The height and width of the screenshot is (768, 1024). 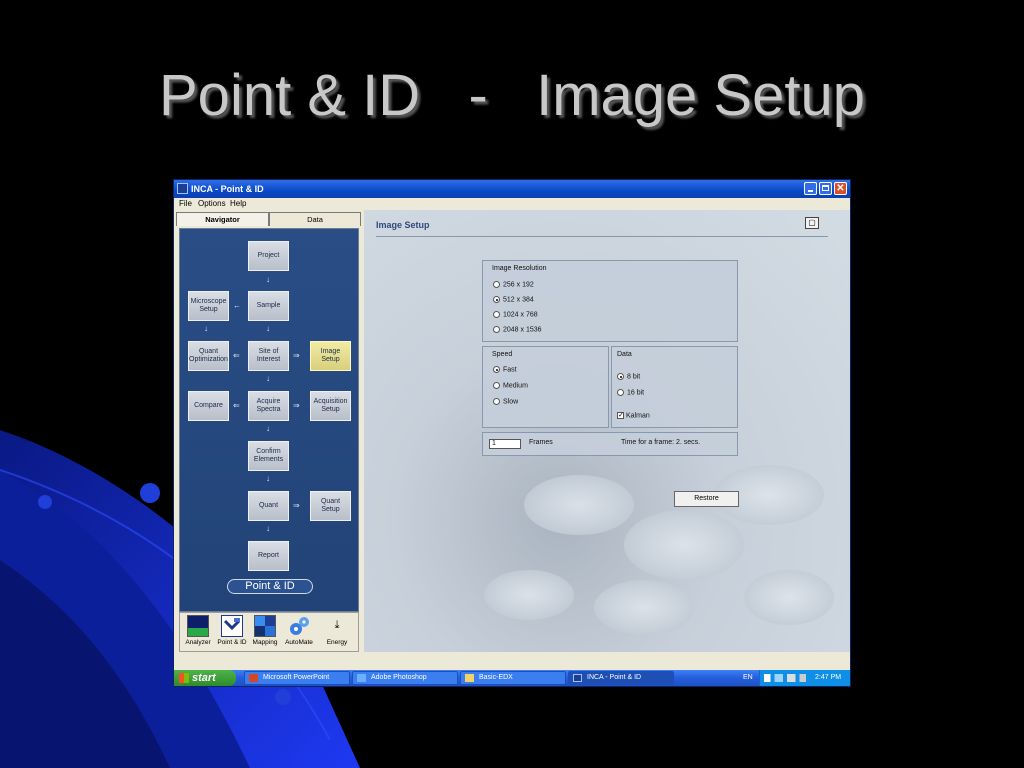 What do you see at coordinates (184, 678) in the screenshot?
I see `windows-flag-icon` at bounding box center [184, 678].